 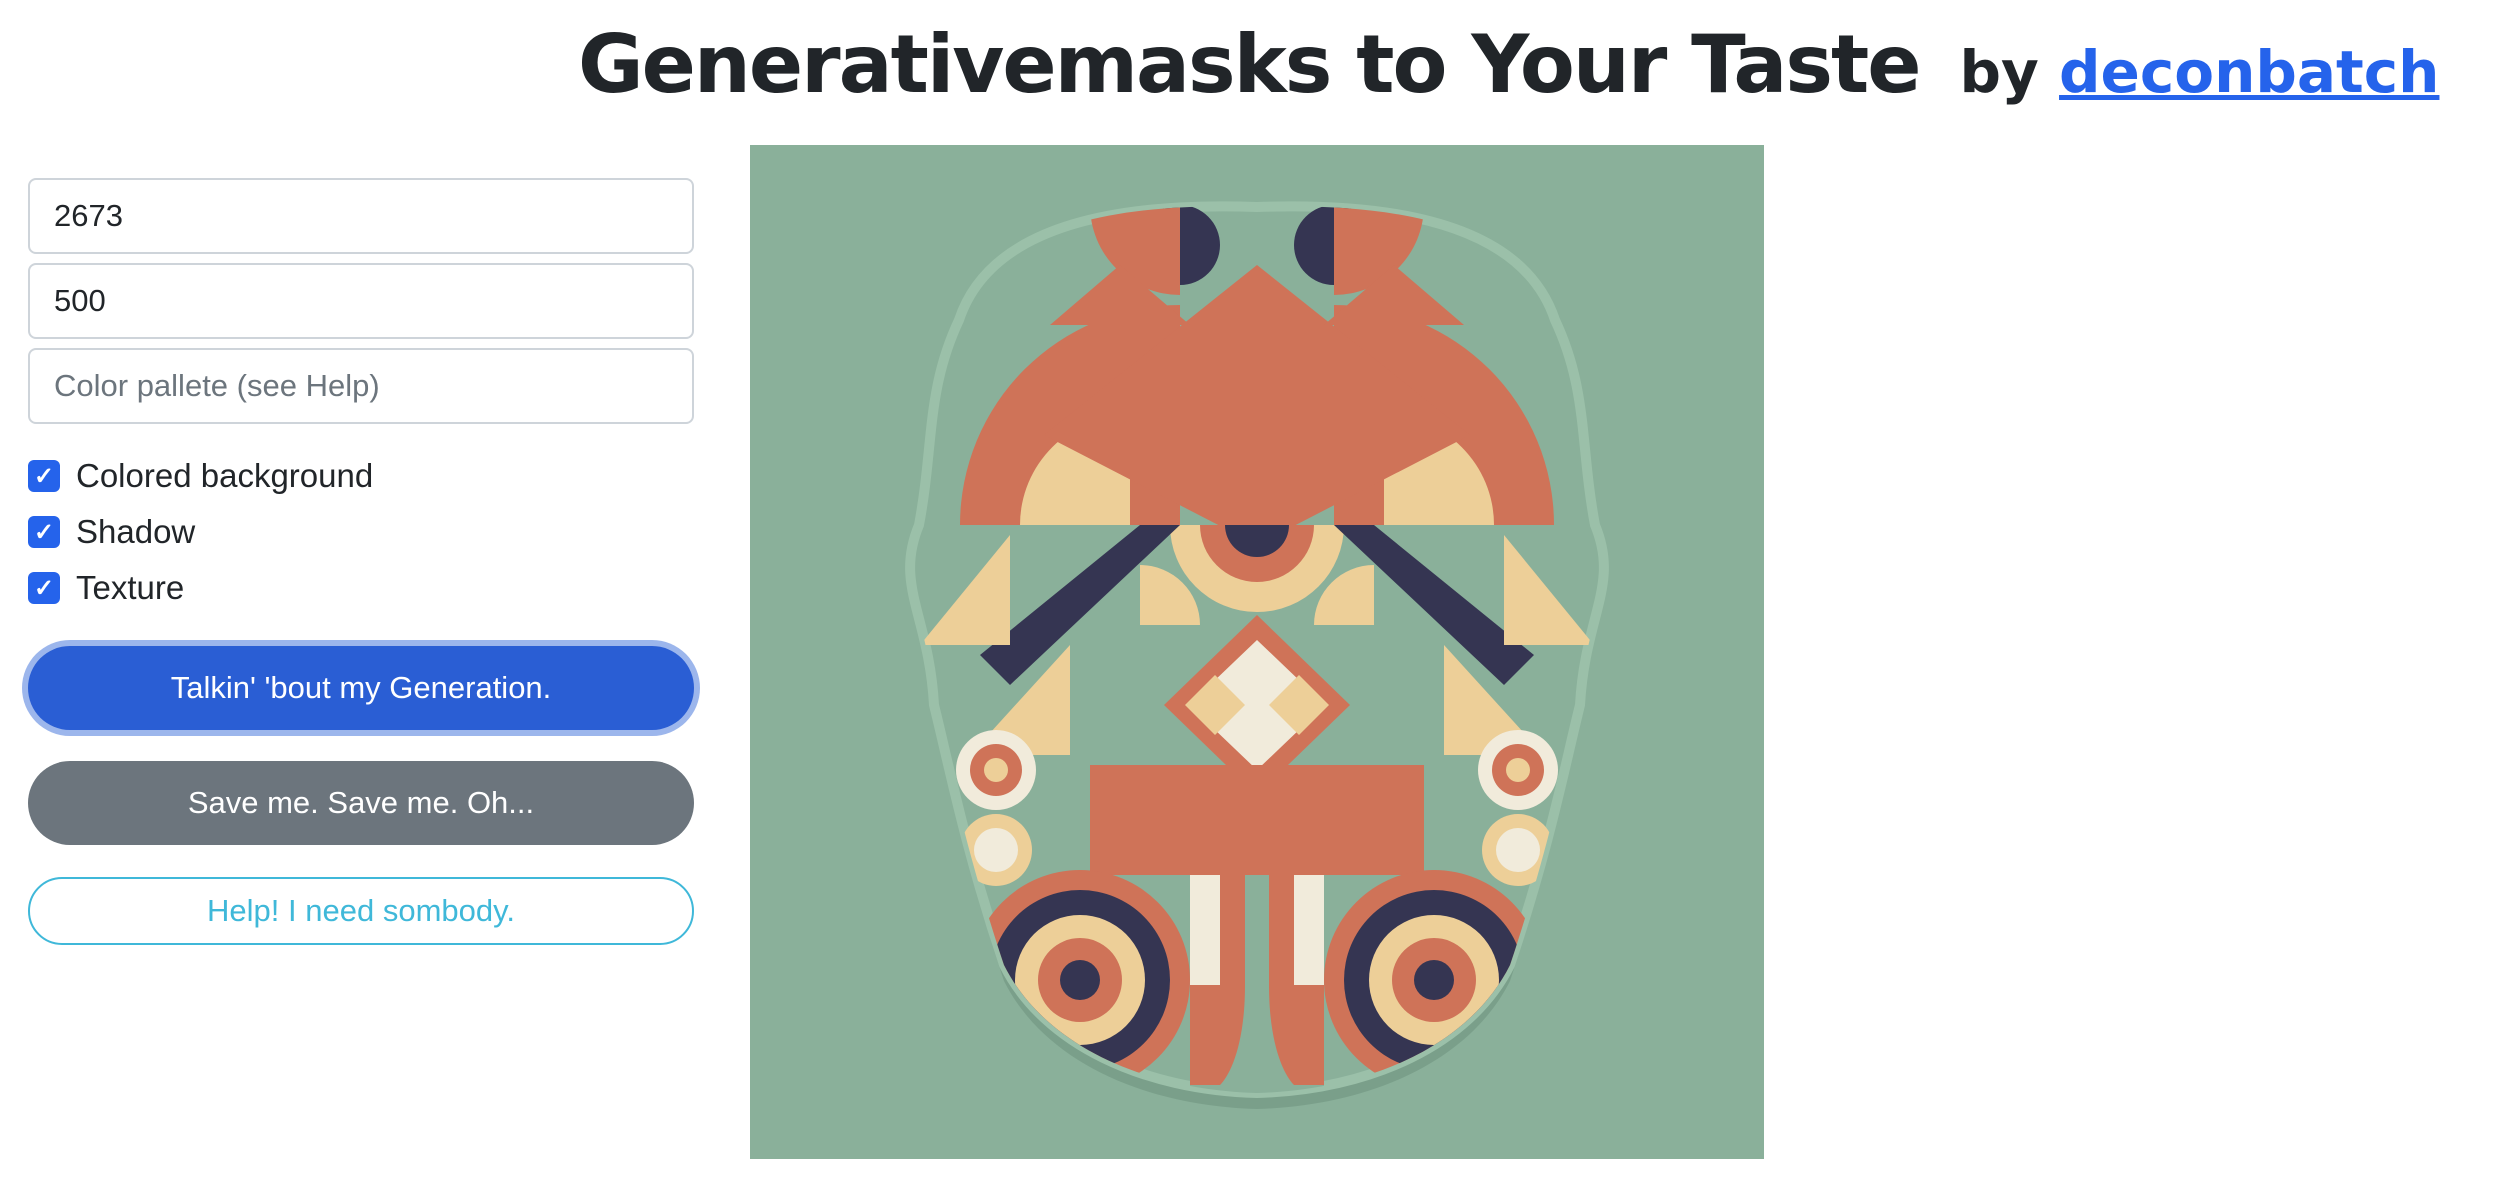 I want to click on seed-input, so click(x=361, y=216).